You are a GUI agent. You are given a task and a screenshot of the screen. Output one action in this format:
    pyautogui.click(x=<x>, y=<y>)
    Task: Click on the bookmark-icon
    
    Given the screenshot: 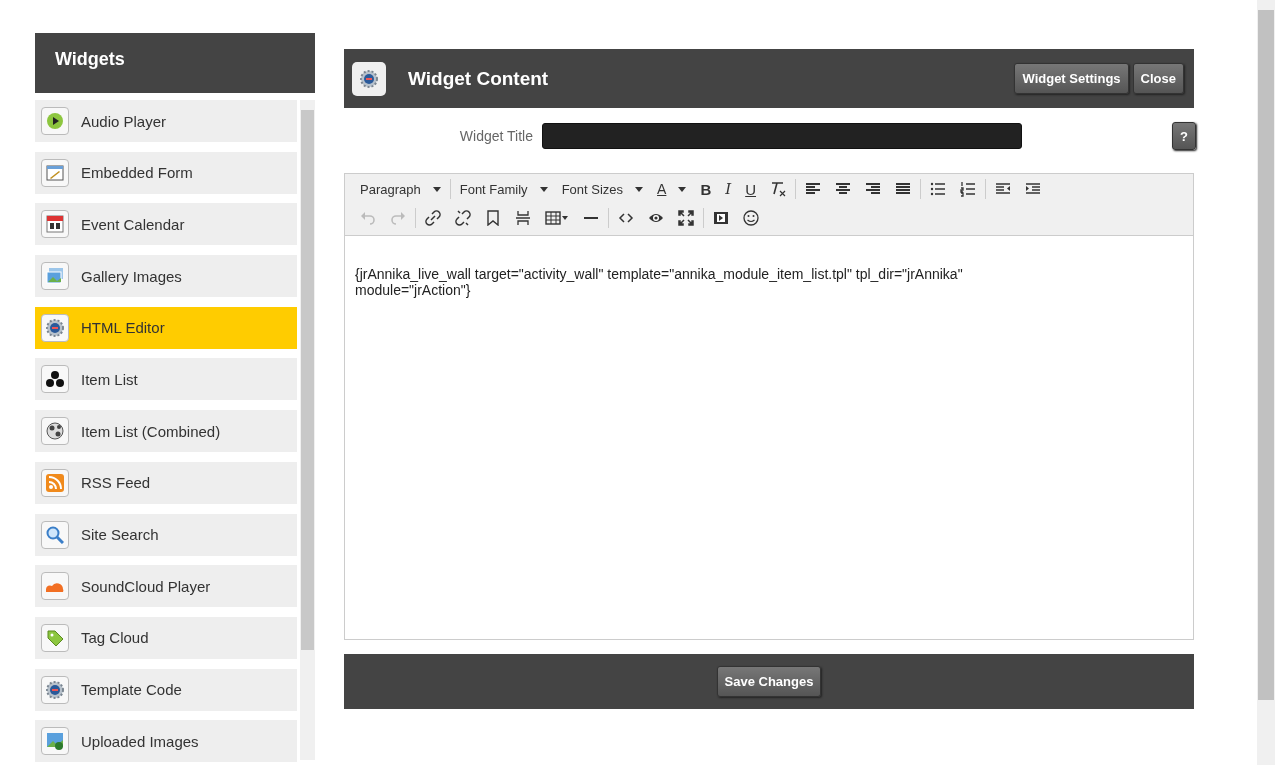 What is the action you would take?
    pyautogui.click(x=493, y=218)
    